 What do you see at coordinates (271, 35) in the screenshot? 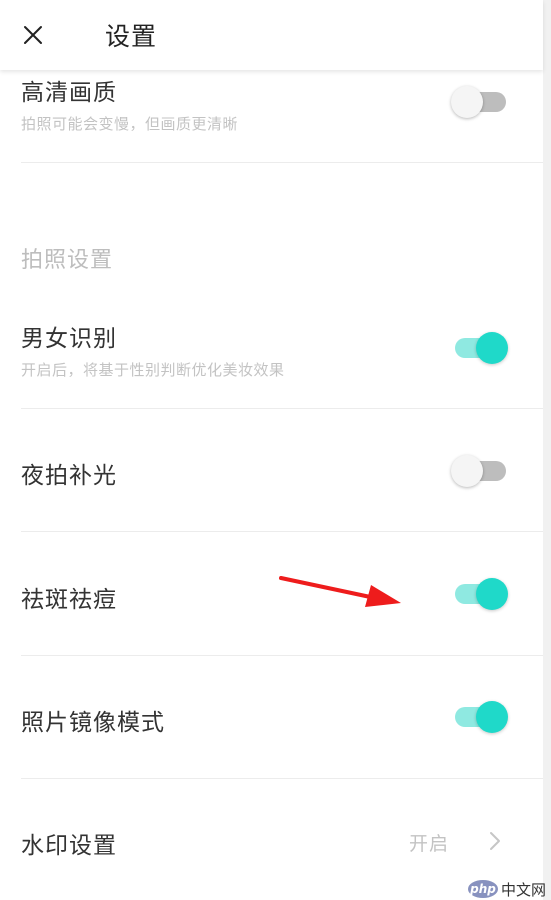
I see `top-bar: 设置` at bounding box center [271, 35].